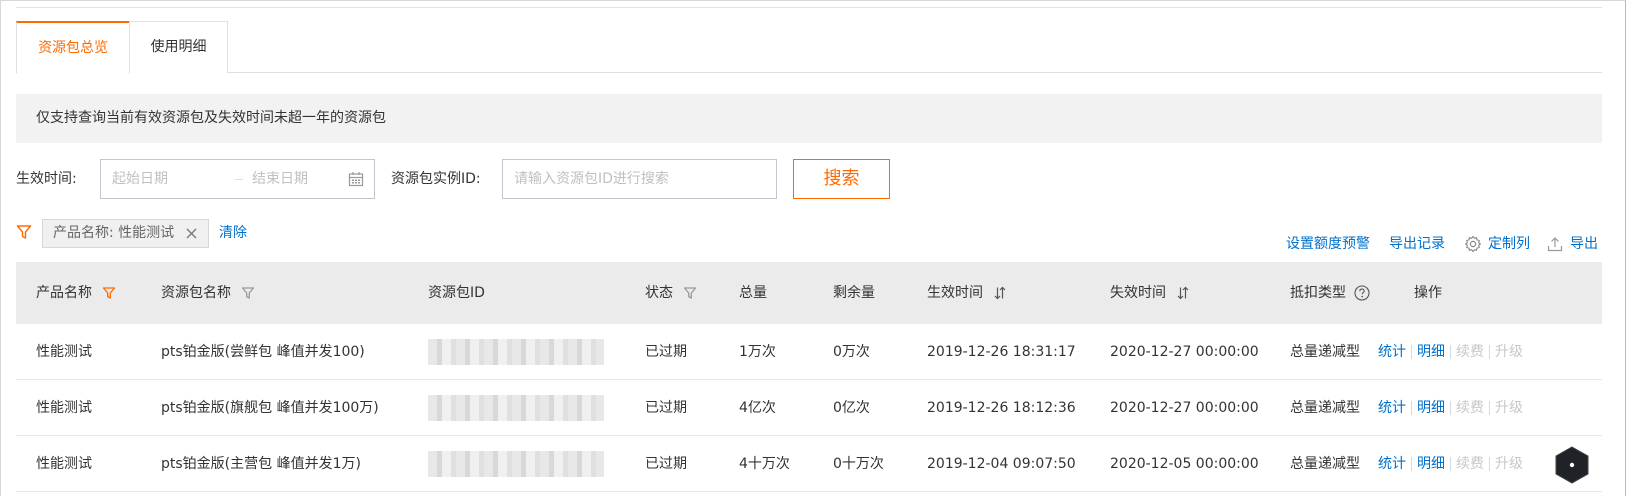  I want to click on filter-tag-product: 产品名称: 性能测试, so click(125, 233).